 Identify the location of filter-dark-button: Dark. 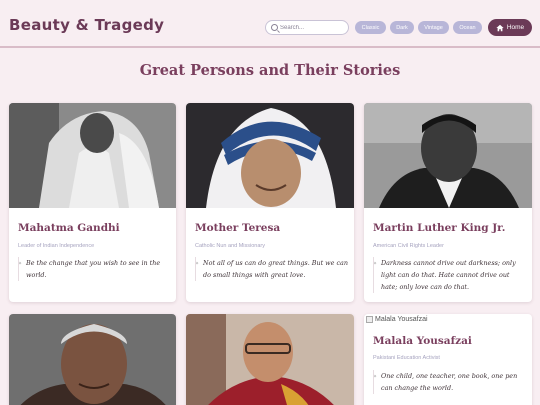
(402, 27).